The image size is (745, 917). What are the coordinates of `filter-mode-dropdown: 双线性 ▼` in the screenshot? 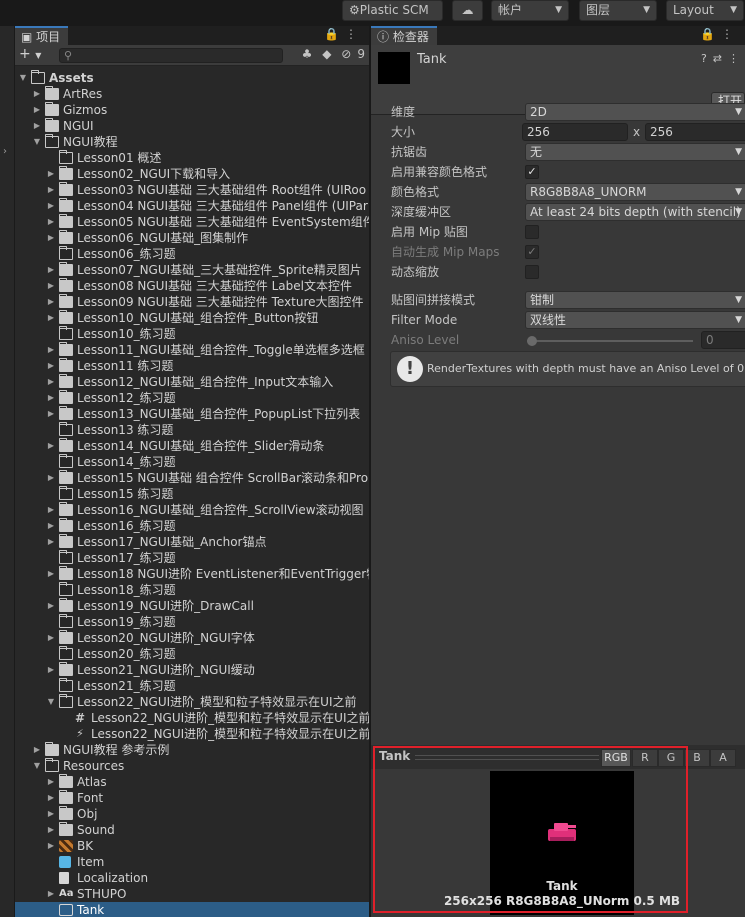 It's located at (635, 320).